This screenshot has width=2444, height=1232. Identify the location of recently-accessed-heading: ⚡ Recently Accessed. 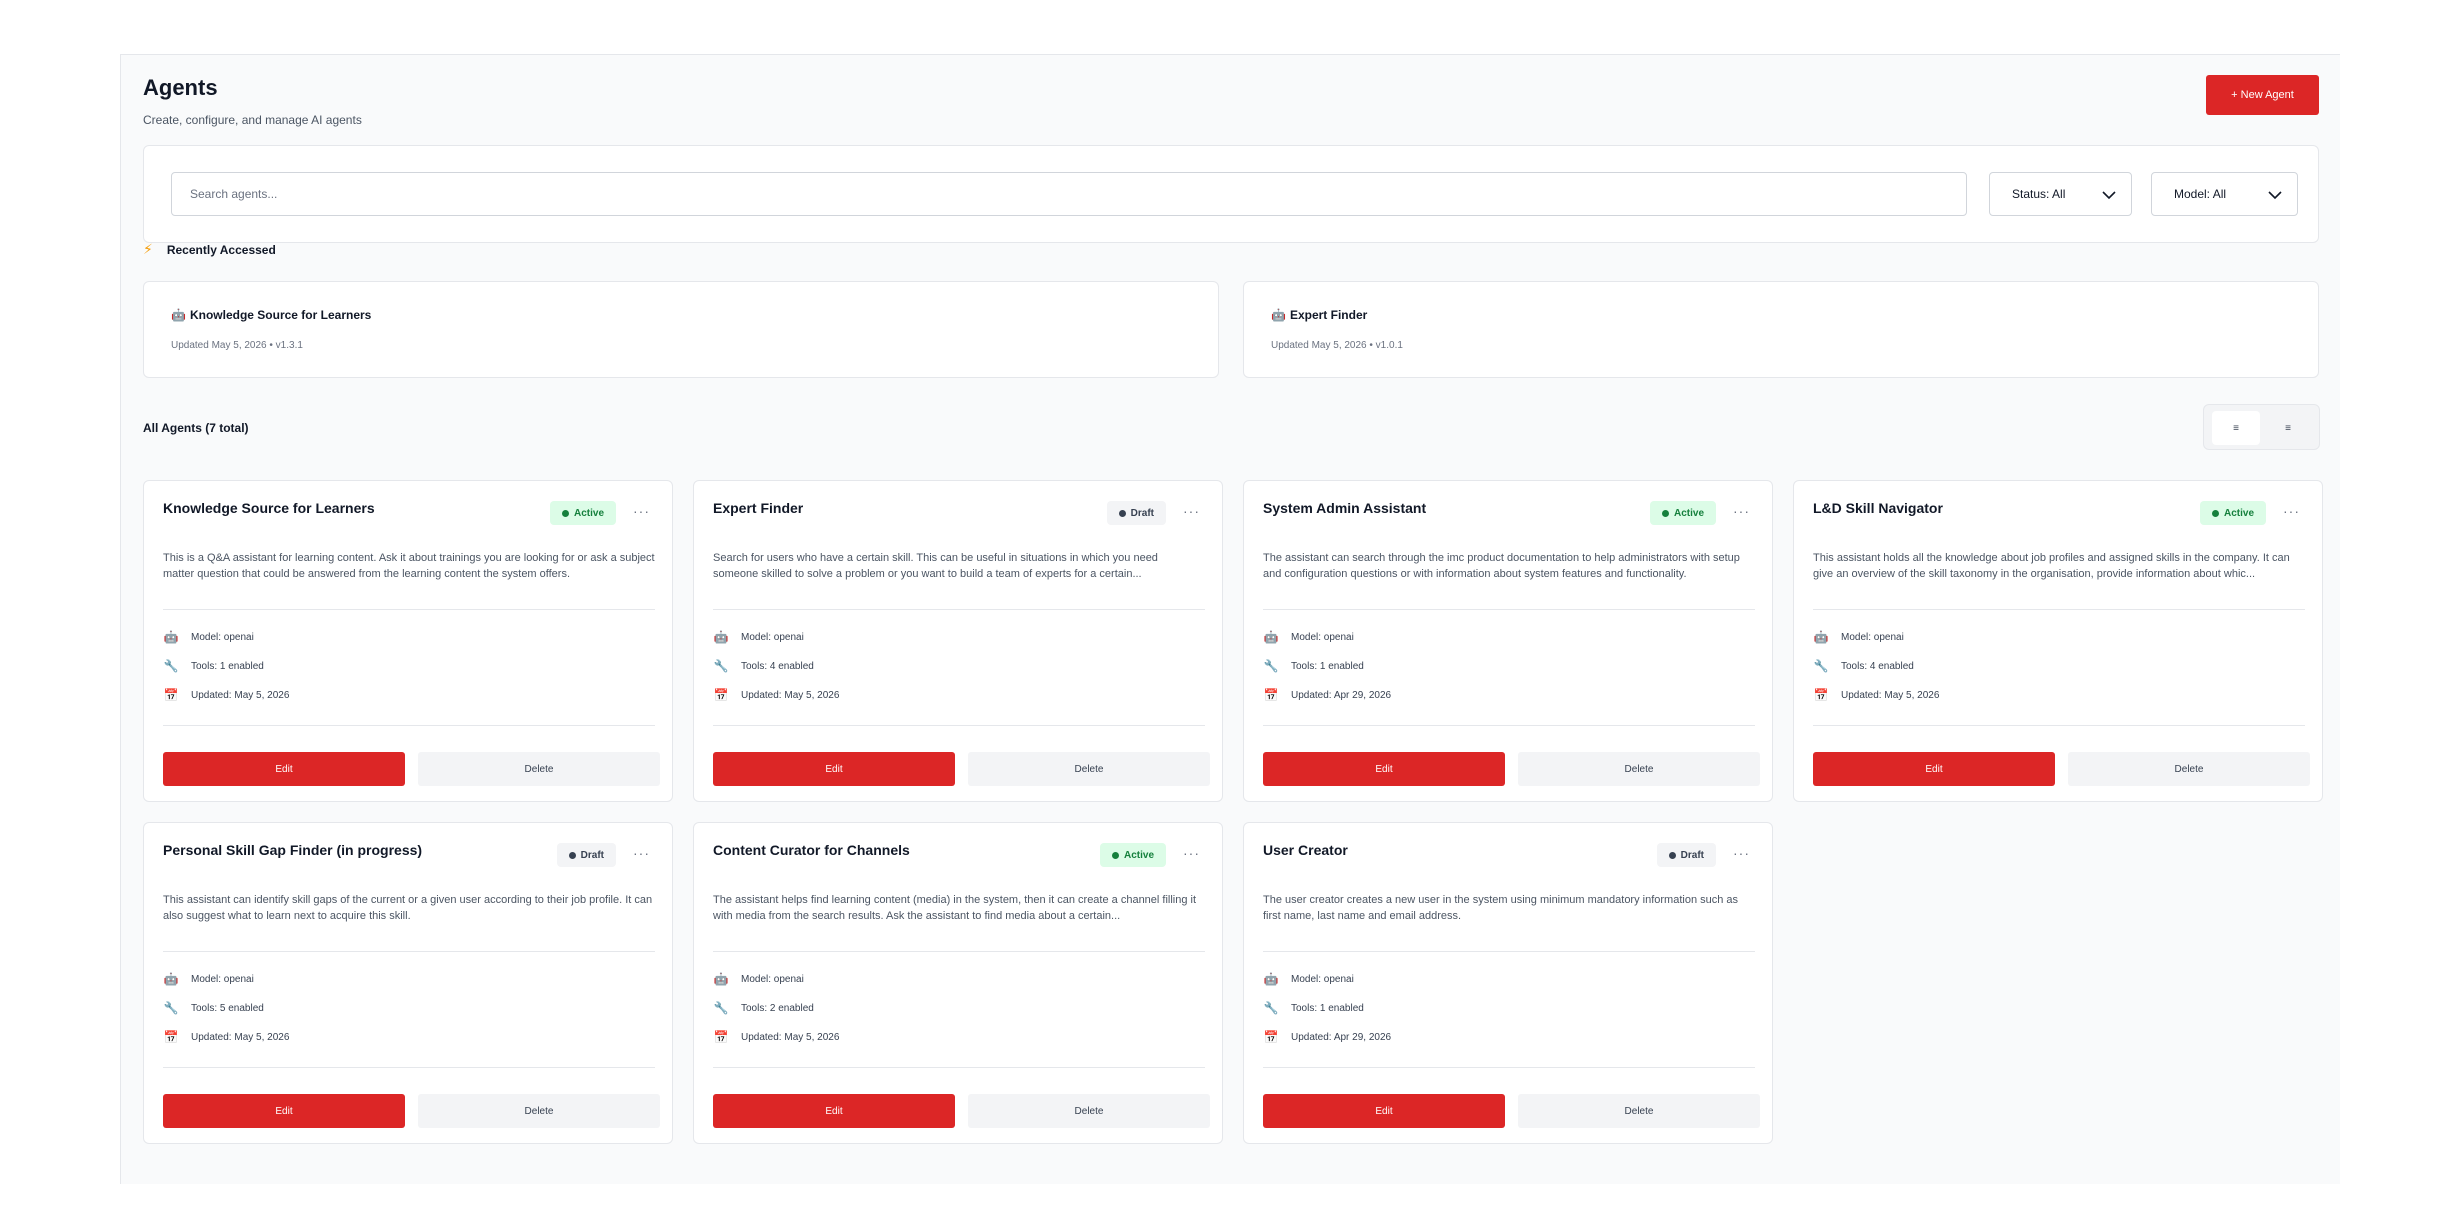
(209, 249).